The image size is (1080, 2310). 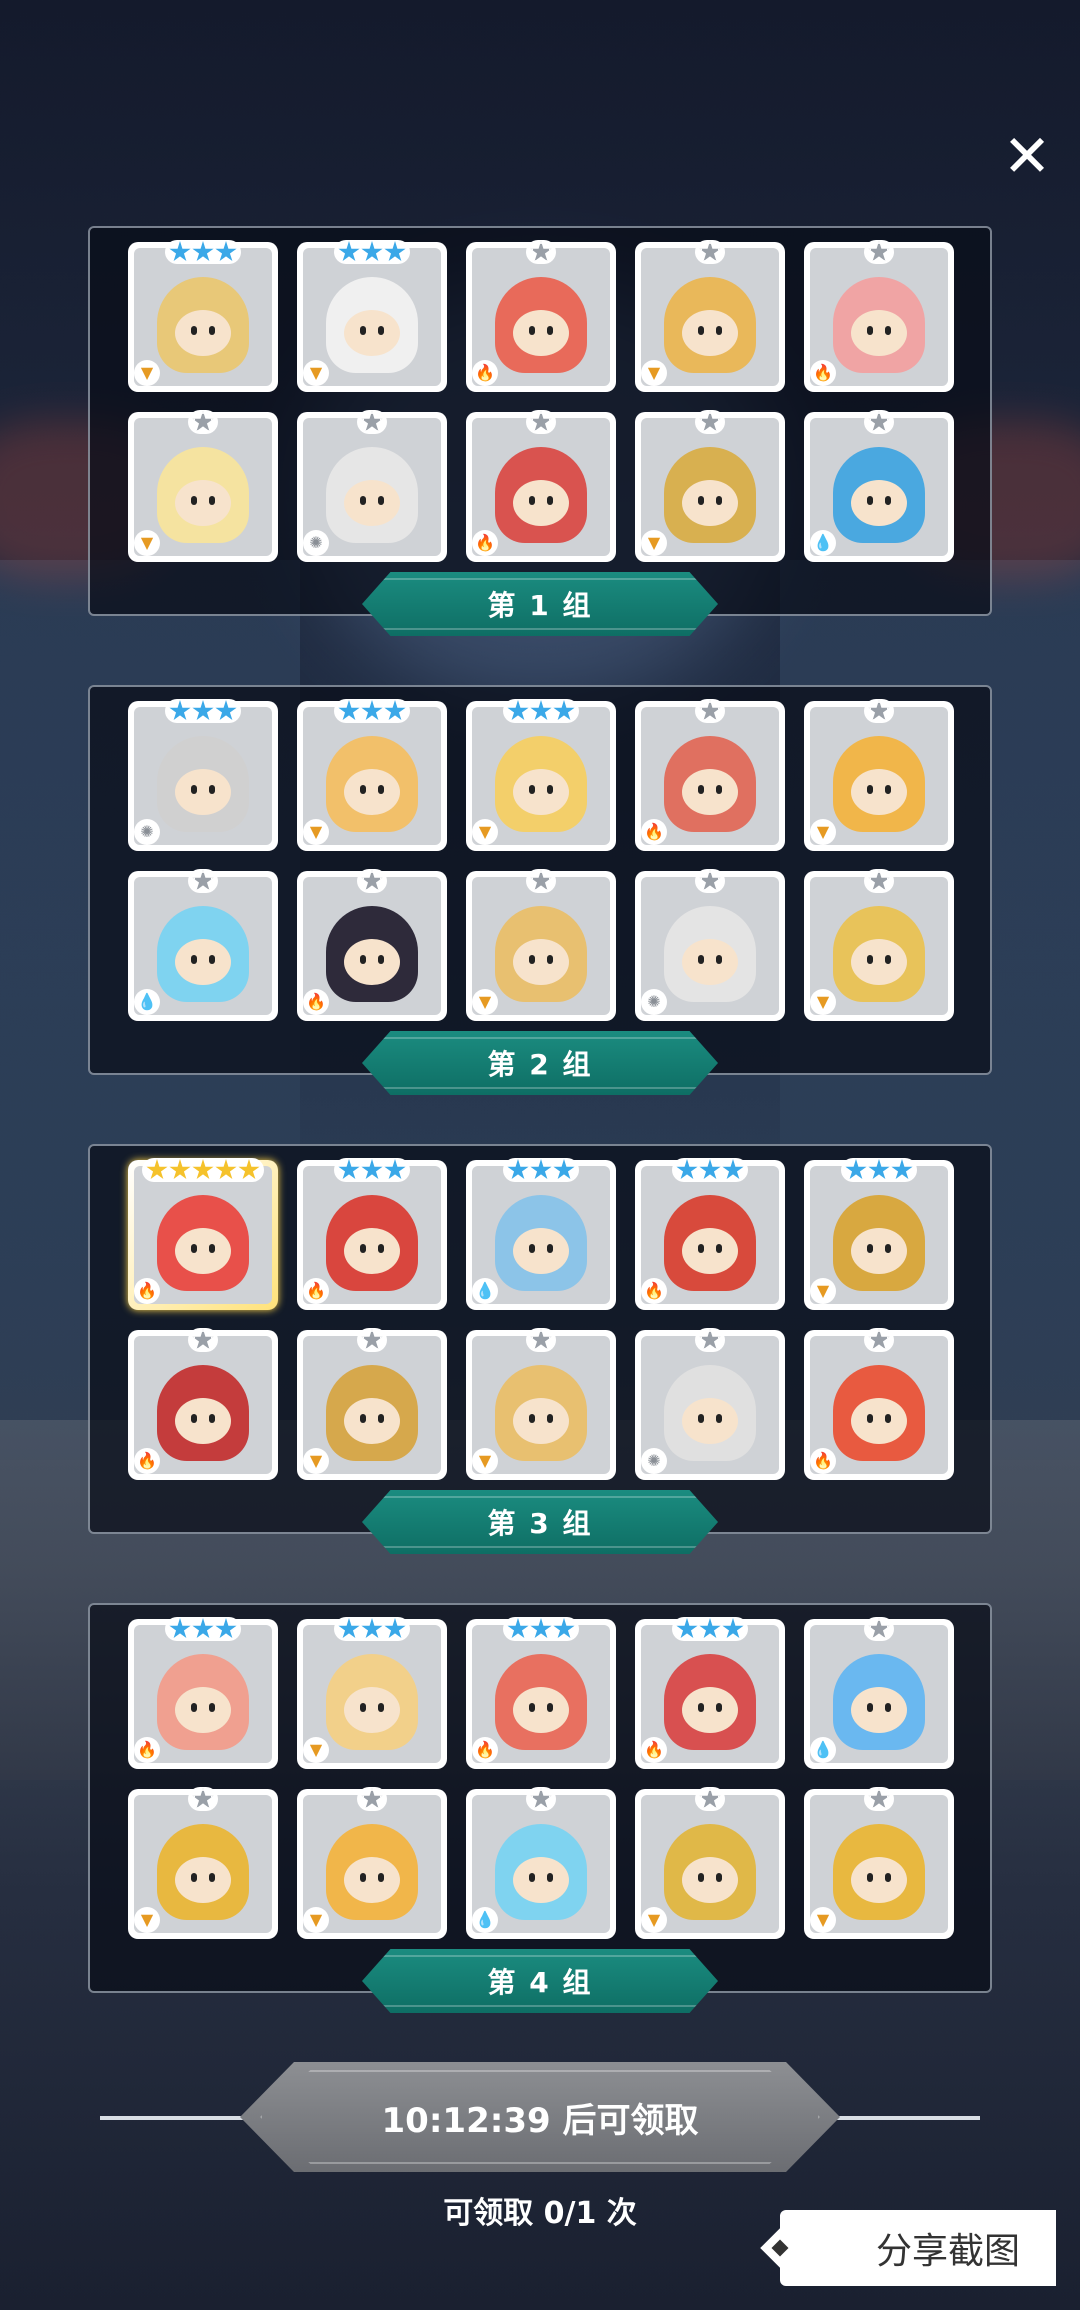 I want to click on close-icon: ✕, so click(x=1027, y=156).